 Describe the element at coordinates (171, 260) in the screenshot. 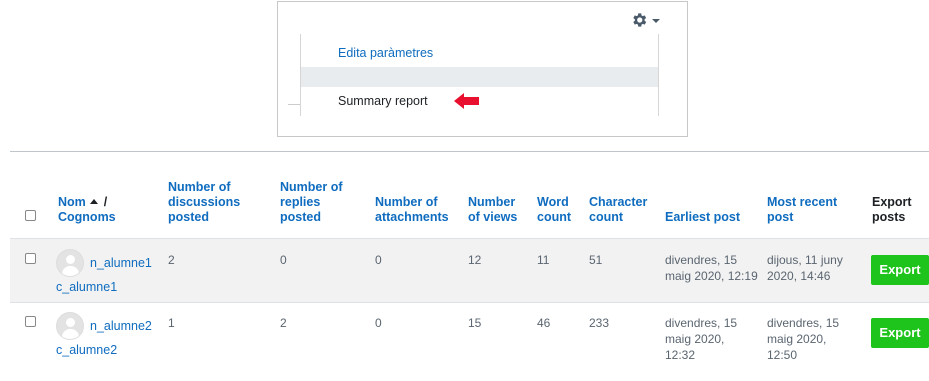

I see `discussions-value: 2` at that location.